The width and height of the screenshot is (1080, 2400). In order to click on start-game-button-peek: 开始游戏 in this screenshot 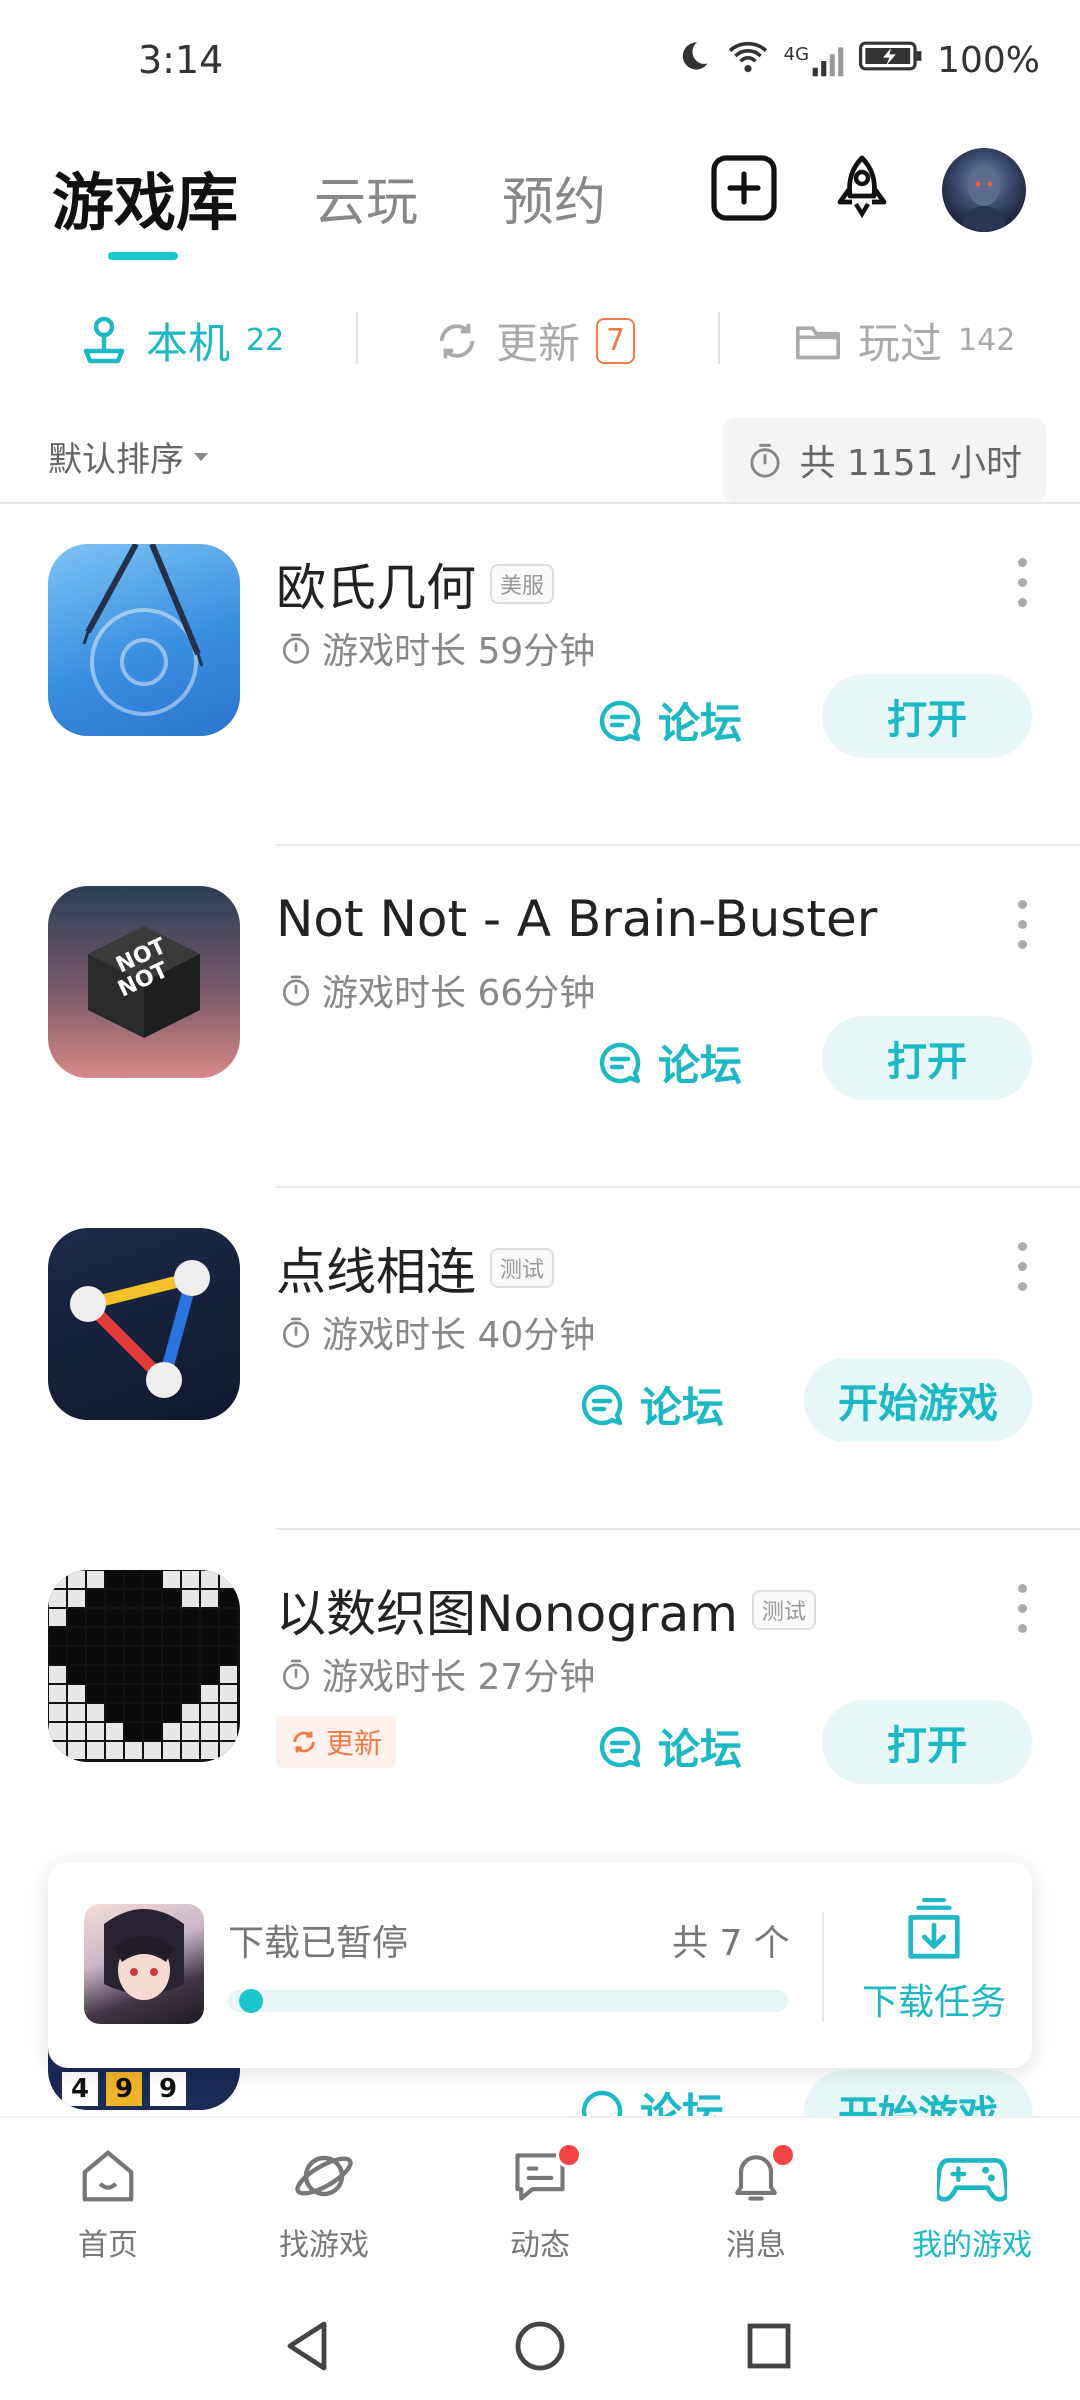, I will do `click(918, 2093)`.